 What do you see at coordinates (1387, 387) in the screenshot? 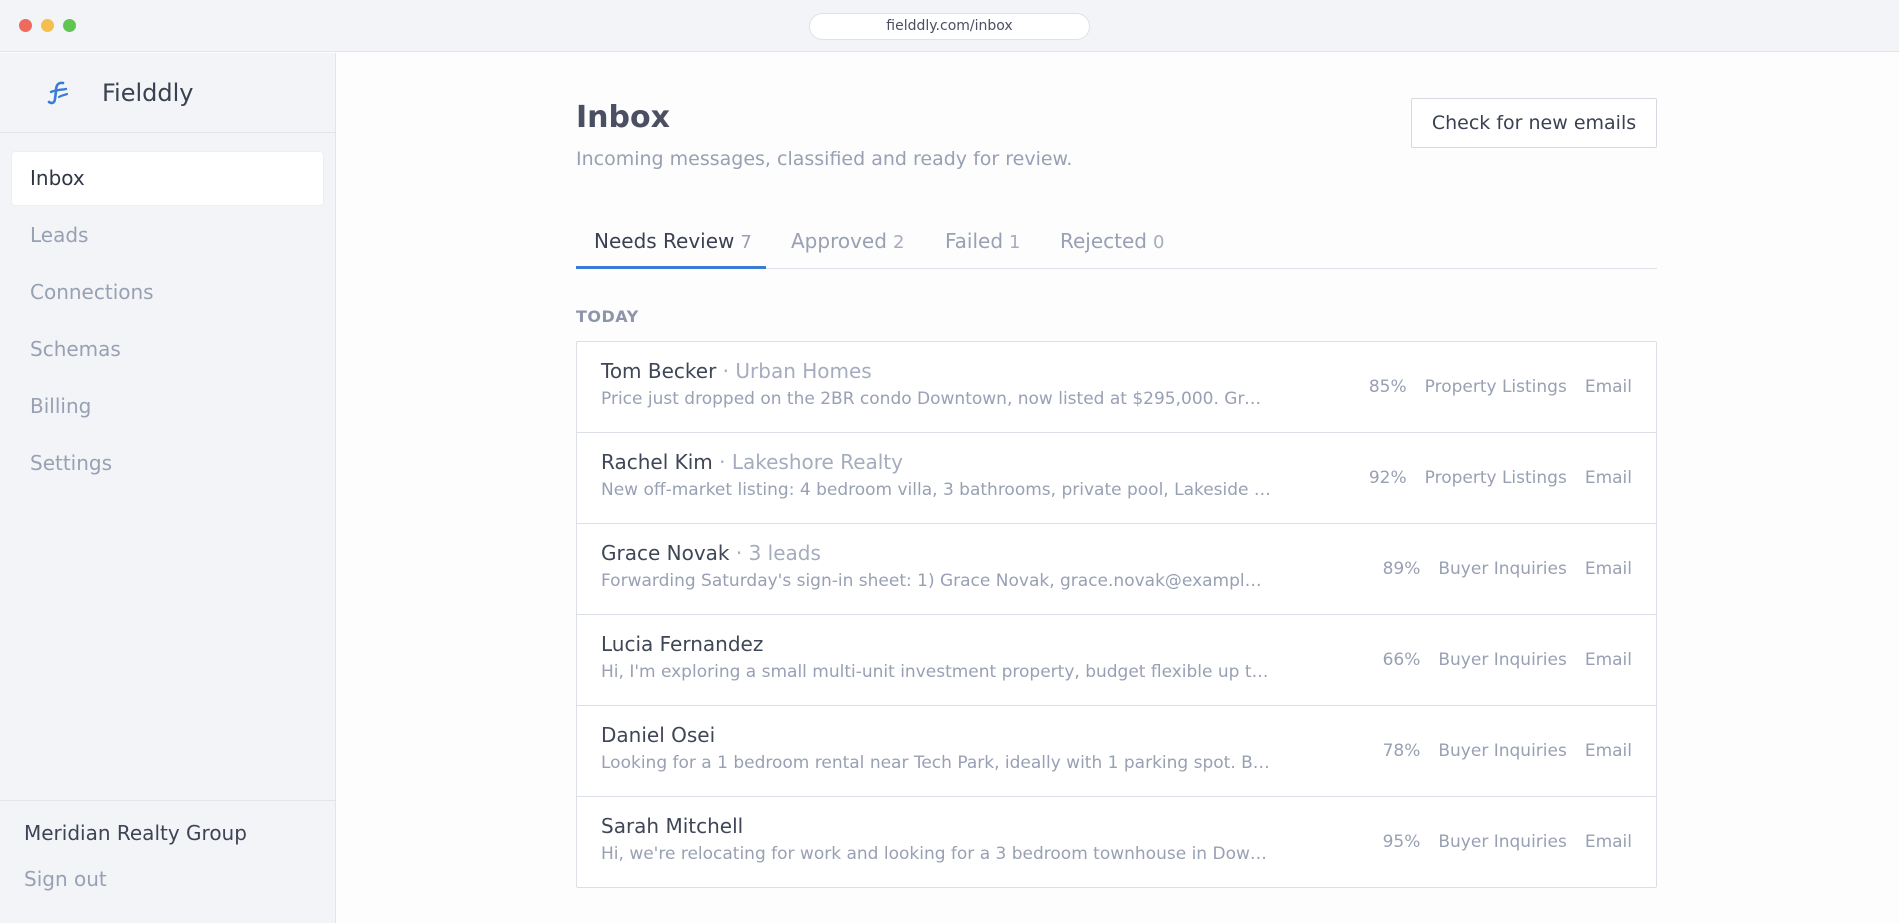
I see `confidence-score: 85%` at bounding box center [1387, 387].